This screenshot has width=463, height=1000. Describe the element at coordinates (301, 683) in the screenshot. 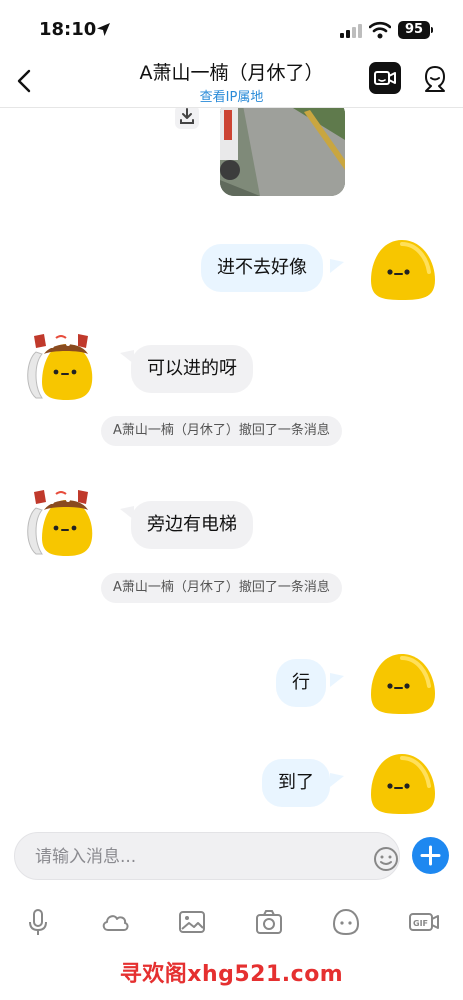

I see `message-bubble-outgoing: 行` at that location.